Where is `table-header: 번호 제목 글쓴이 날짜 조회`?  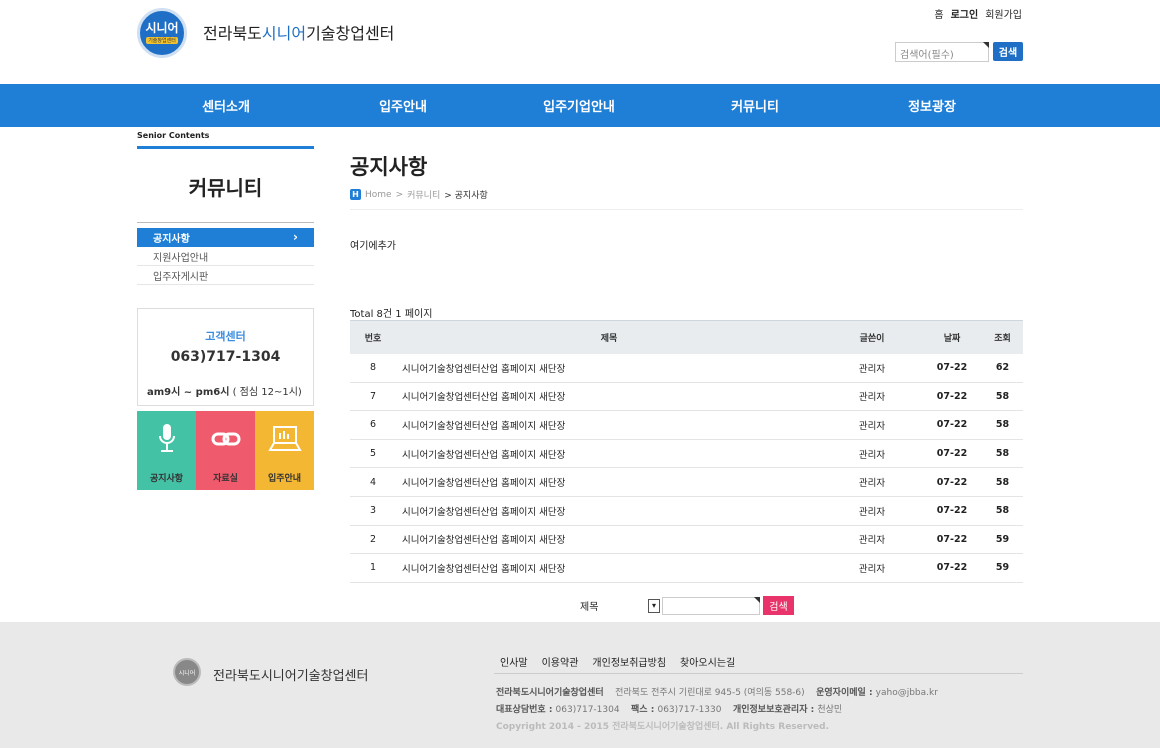
table-header: 번호 제목 글쓴이 날짜 조회 is located at coordinates (686, 337).